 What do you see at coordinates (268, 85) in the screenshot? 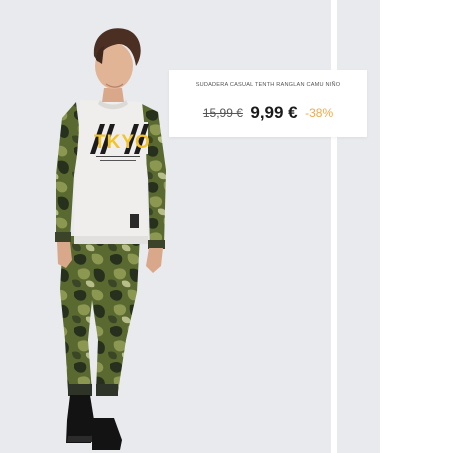
I see `product-name: SUDADERA CASUAL TENTH RANGLAN CAMU NIÑO` at bounding box center [268, 85].